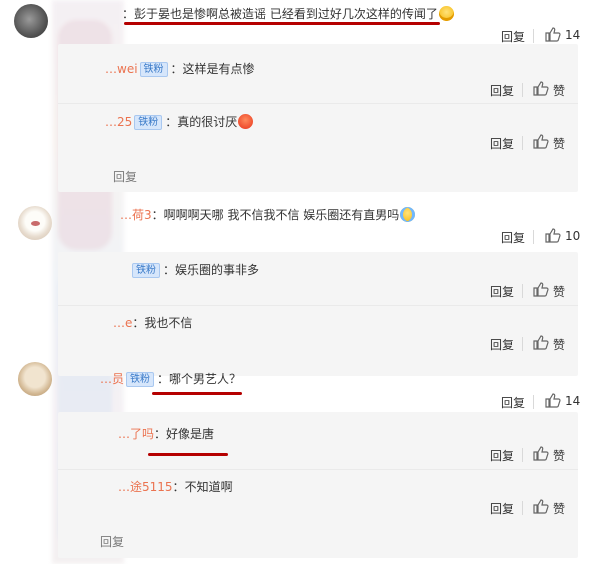 This screenshot has width=595, height=564. I want to click on reply-text: …e：我也不信, so click(152, 322).